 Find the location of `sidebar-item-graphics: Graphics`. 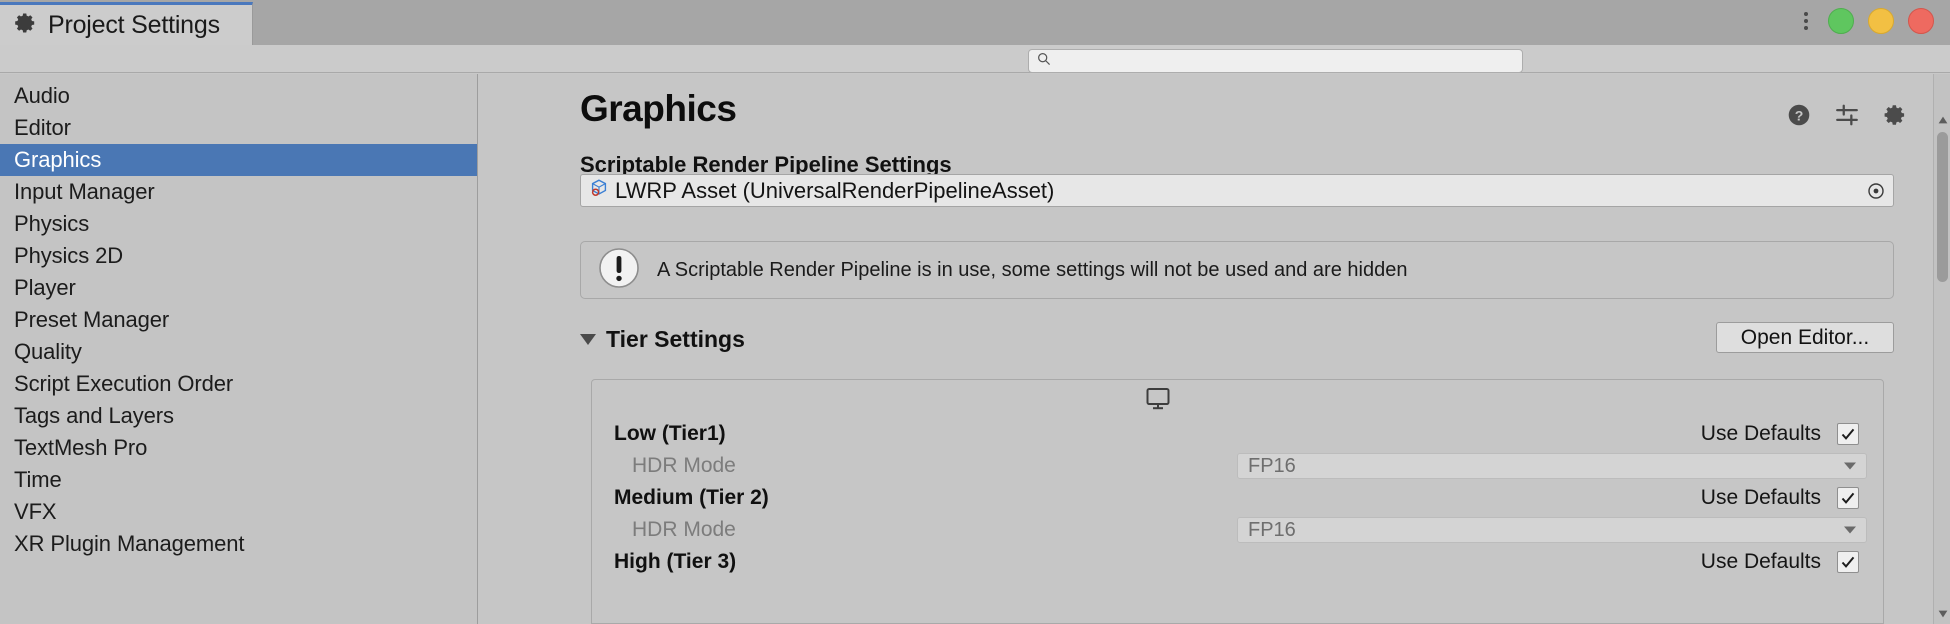

sidebar-item-graphics: Graphics is located at coordinates (238, 160).